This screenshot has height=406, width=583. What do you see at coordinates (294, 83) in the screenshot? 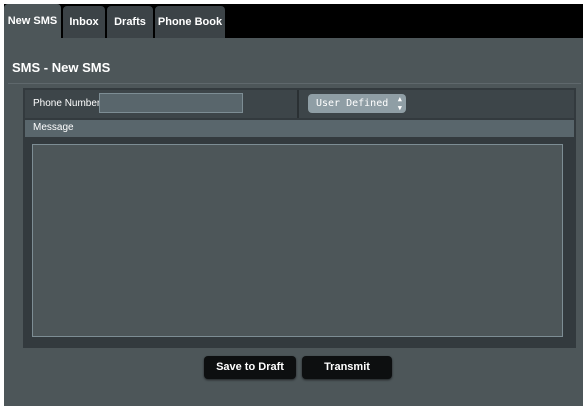
I see `title-divider` at bounding box center [294, 83].